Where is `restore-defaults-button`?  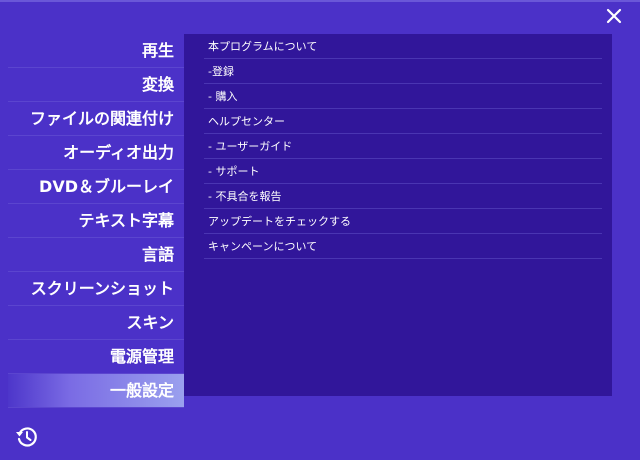
restore-defaults-button is located at coordinates (27, 437).